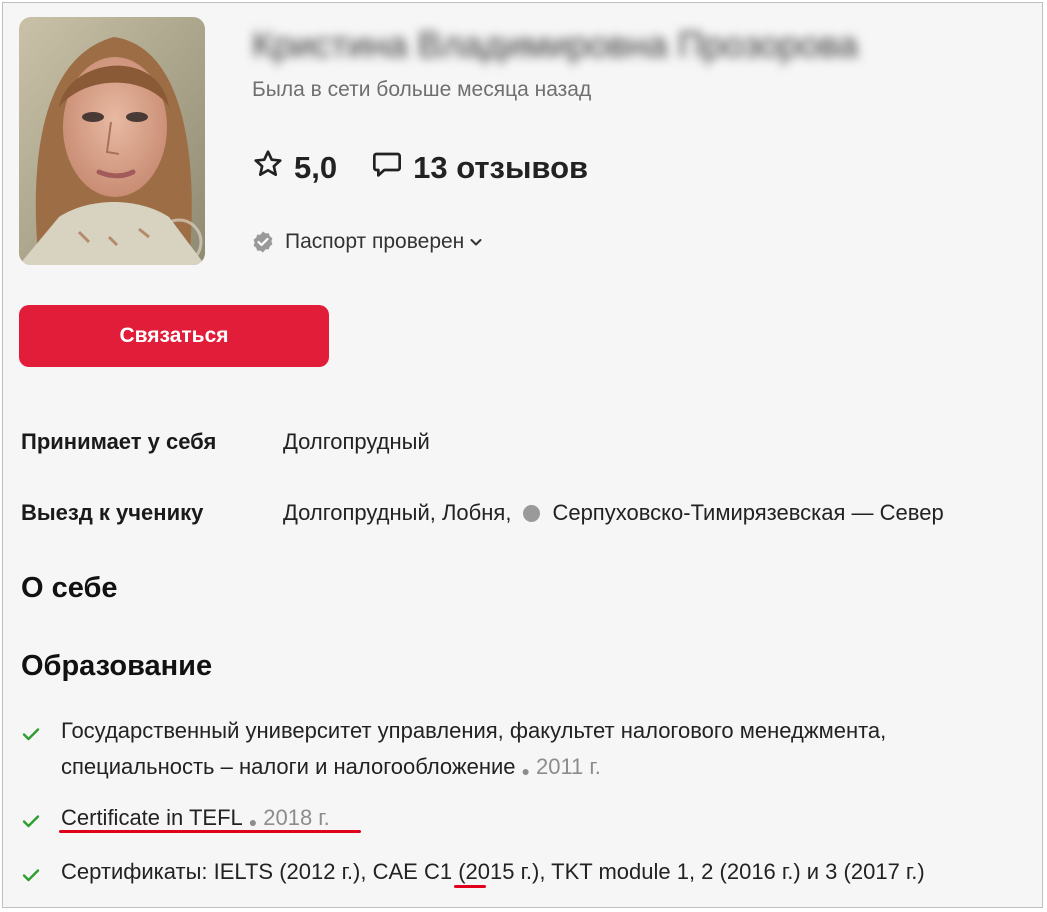  Describe the element at coordinates (422, 89) in the screenshot. I see `last-seen-status: Была в сети больше месяца назад` at that location.